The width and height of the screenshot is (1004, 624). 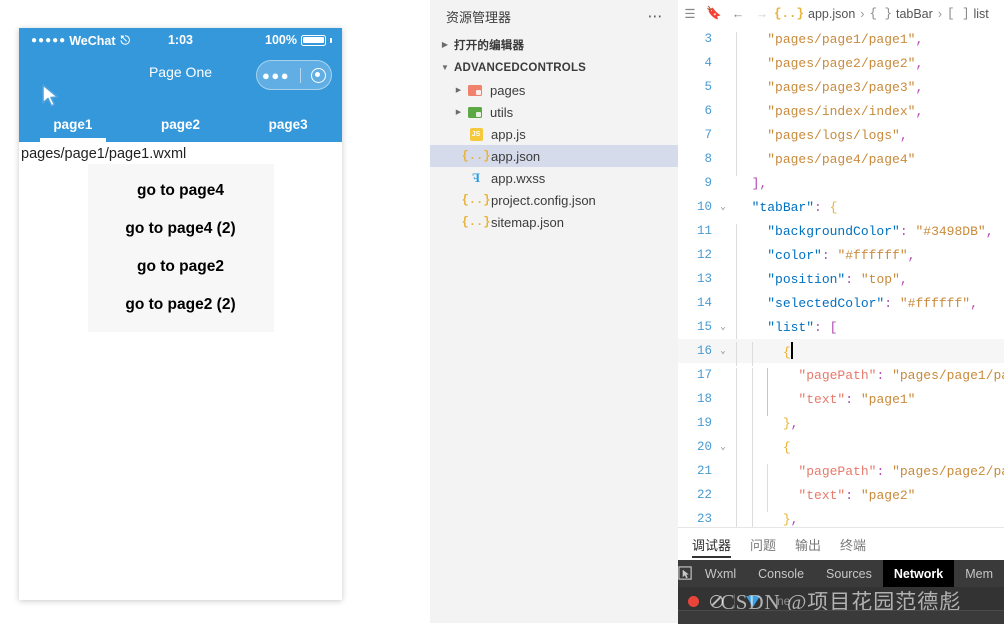 I want to click on devtools-tab-console: Console, so click(x=781, y=573).